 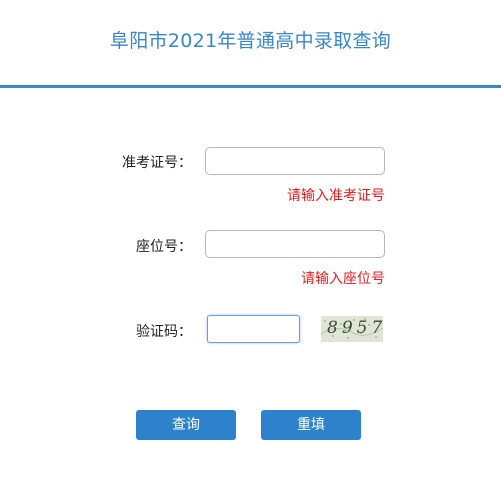 I want to click on reset-button: 重填, so click(x=311, y=425).